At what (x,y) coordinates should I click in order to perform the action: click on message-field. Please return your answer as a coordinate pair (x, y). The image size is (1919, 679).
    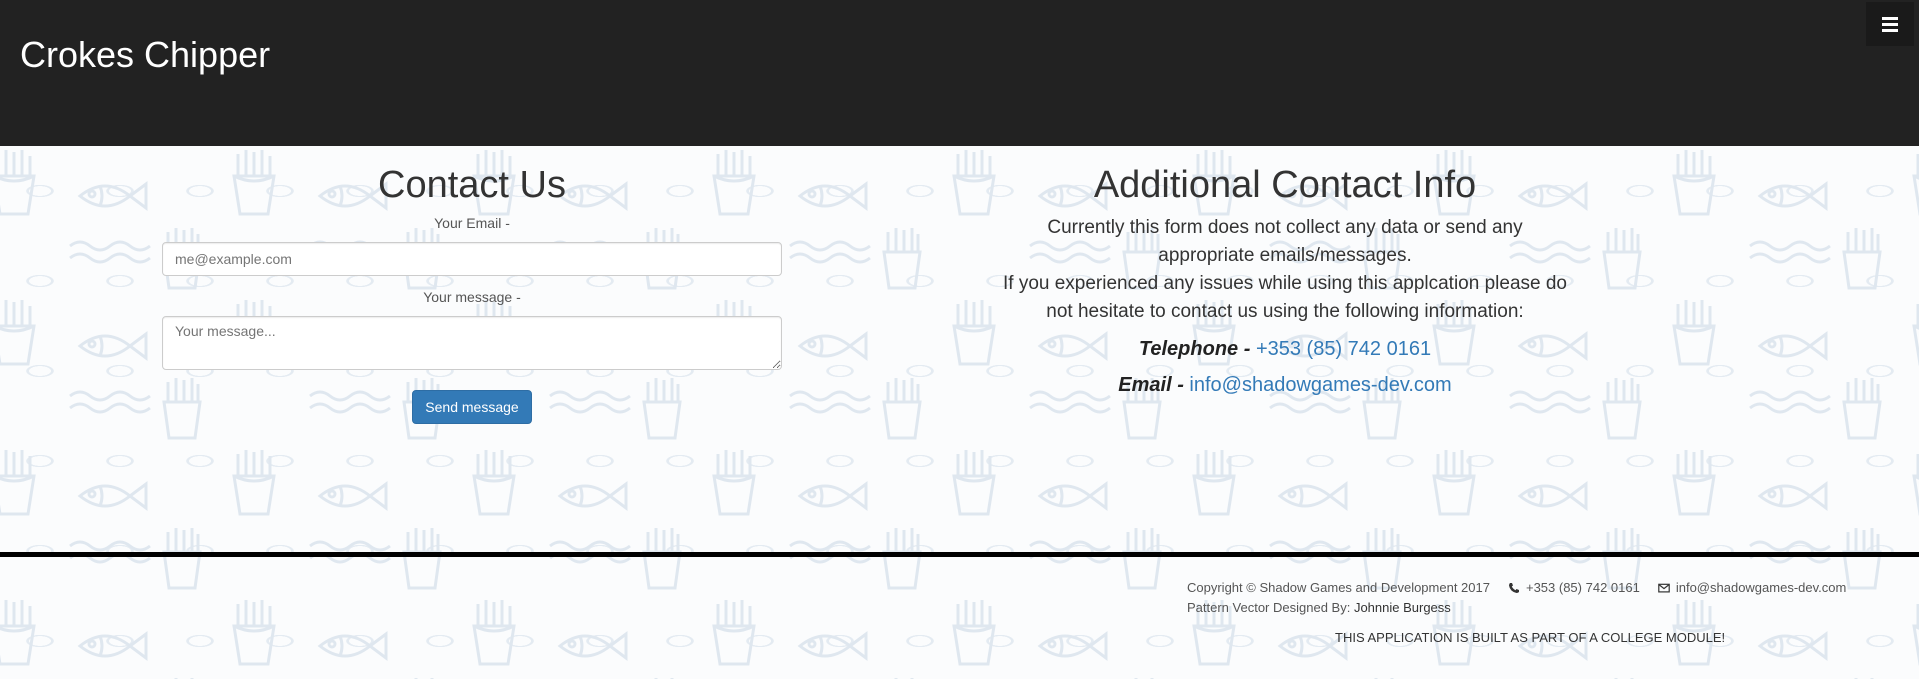
    Looking at the image, I should click on (472, 343).